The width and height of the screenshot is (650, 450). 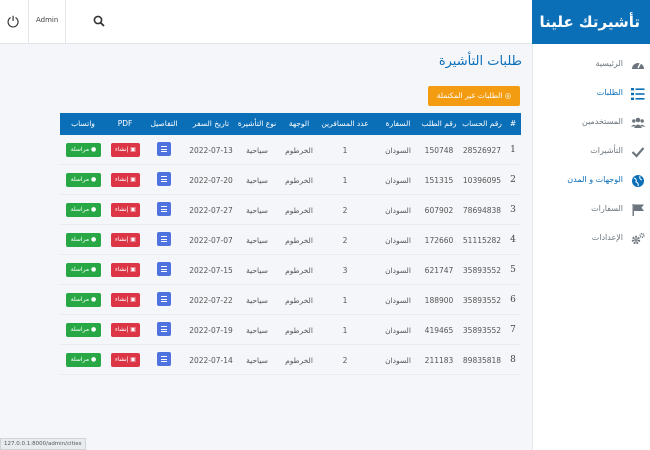 I want to click on col-index: #, so click(x=513, y=123).